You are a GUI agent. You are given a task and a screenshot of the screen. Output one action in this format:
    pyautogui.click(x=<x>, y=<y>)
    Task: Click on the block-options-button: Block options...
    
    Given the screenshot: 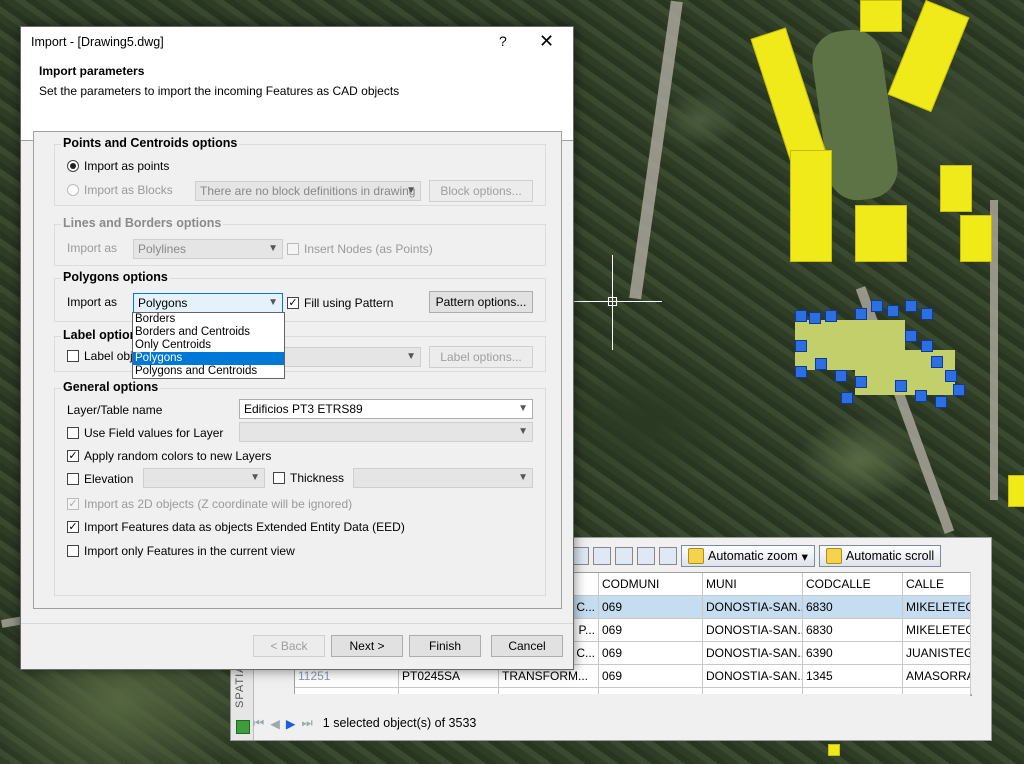 What is the action you would take?
    pyautogui.click(x=481, y=191)
    